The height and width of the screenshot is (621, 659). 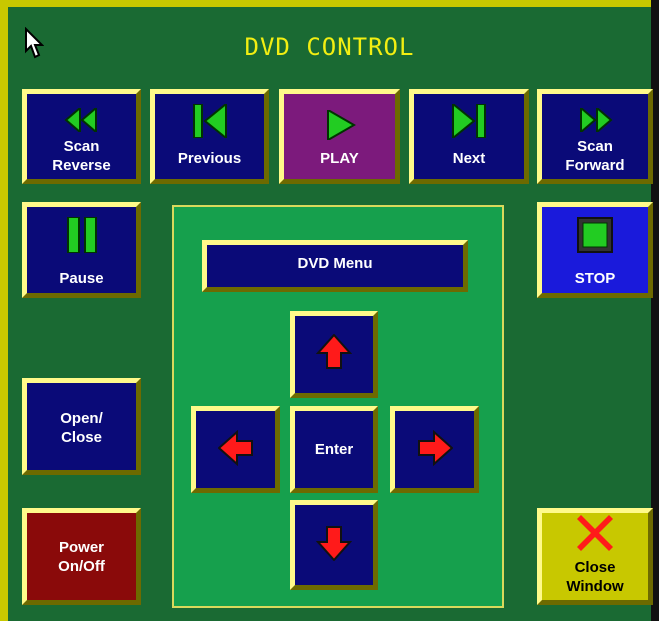 I want to click on stop-label: STOP, so click(x=595, y=278).